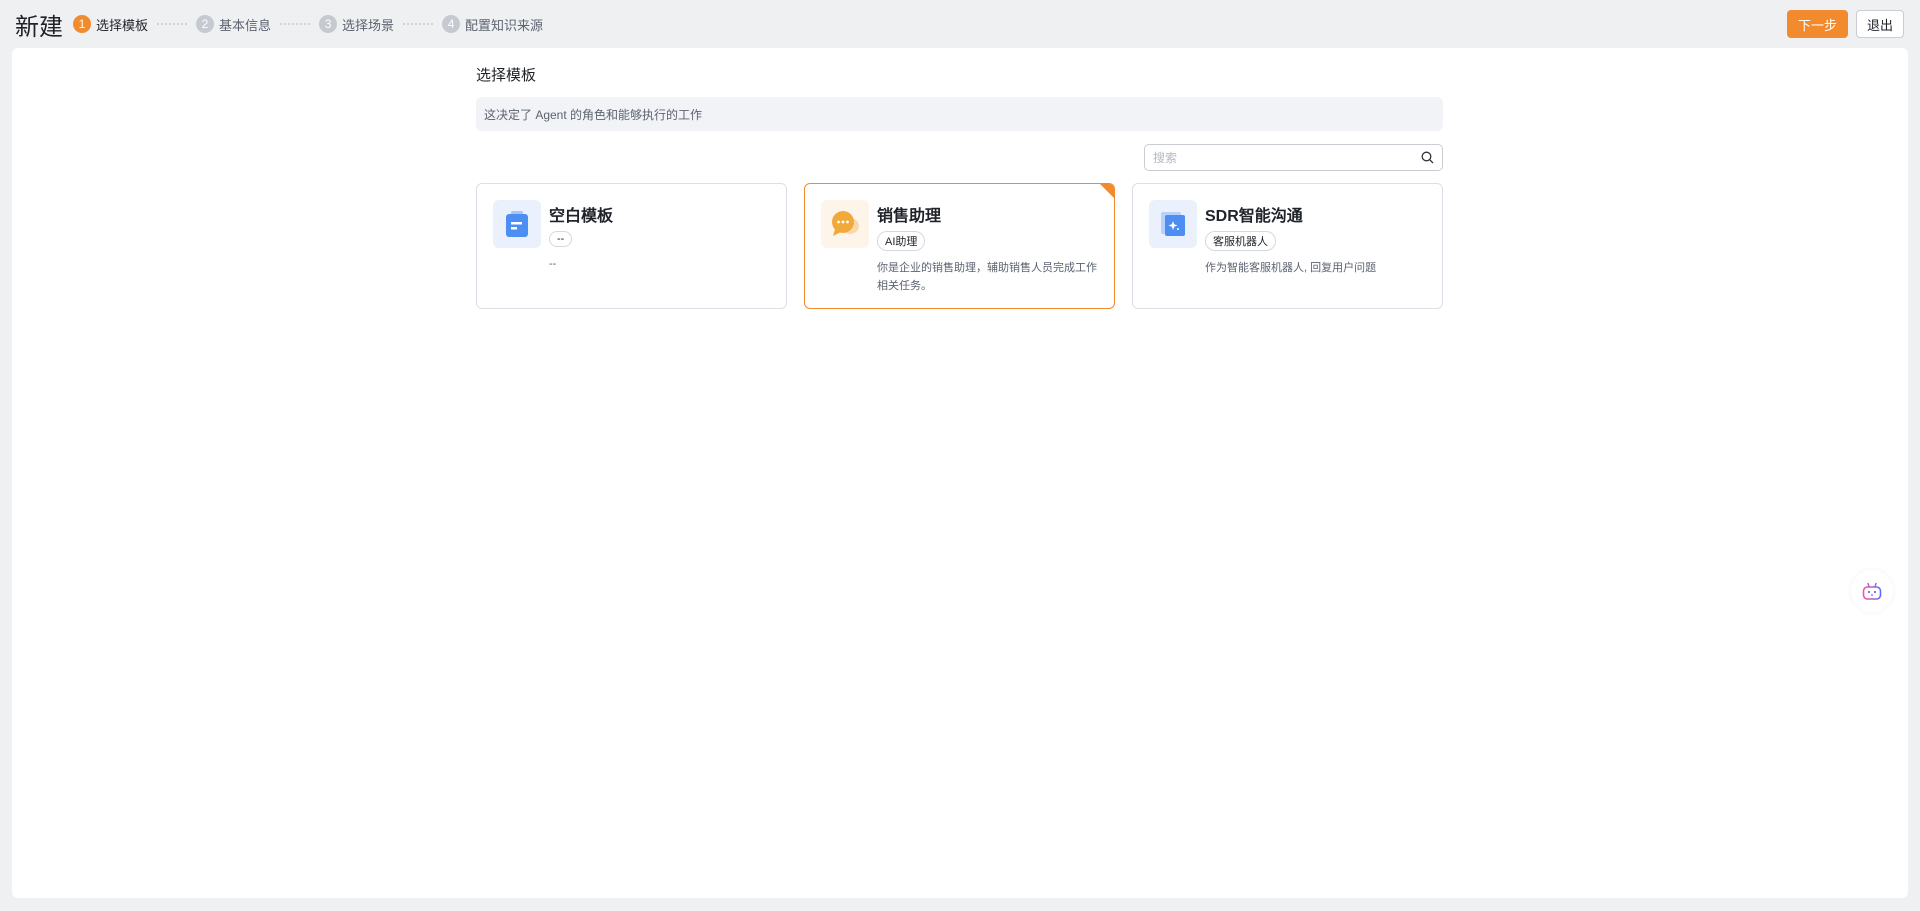  Describe the element at coordinates (506, 75) in the screenshot. I see `section-title: 选择模板` at that location.